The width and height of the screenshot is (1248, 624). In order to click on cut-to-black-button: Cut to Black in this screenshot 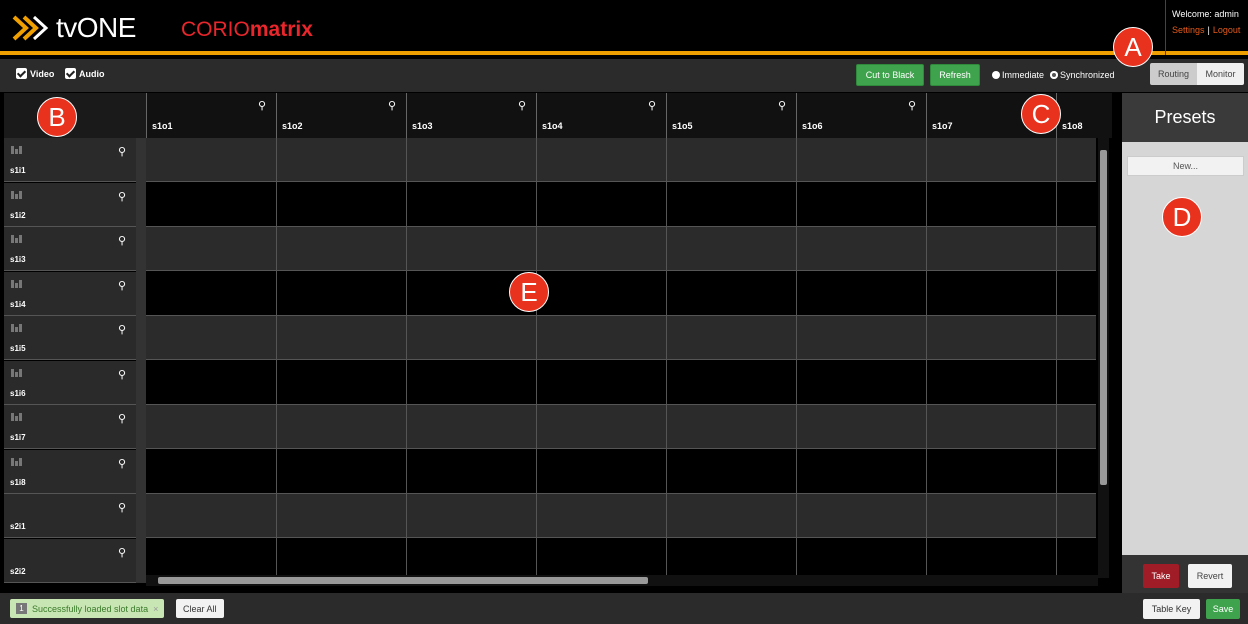, I will do `click(890, 75)`.